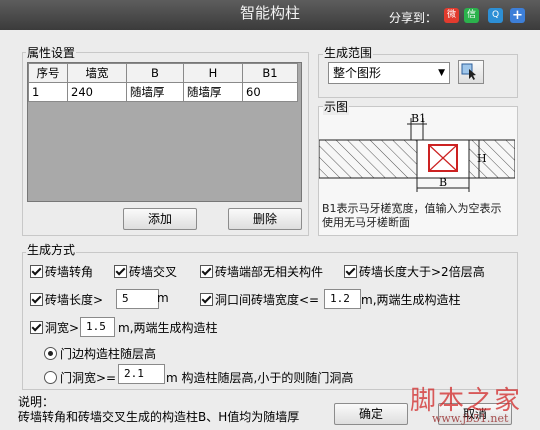 This screenshot has width=540, height=430. I want to click on share-label: 分享到：, so click(413, 18).